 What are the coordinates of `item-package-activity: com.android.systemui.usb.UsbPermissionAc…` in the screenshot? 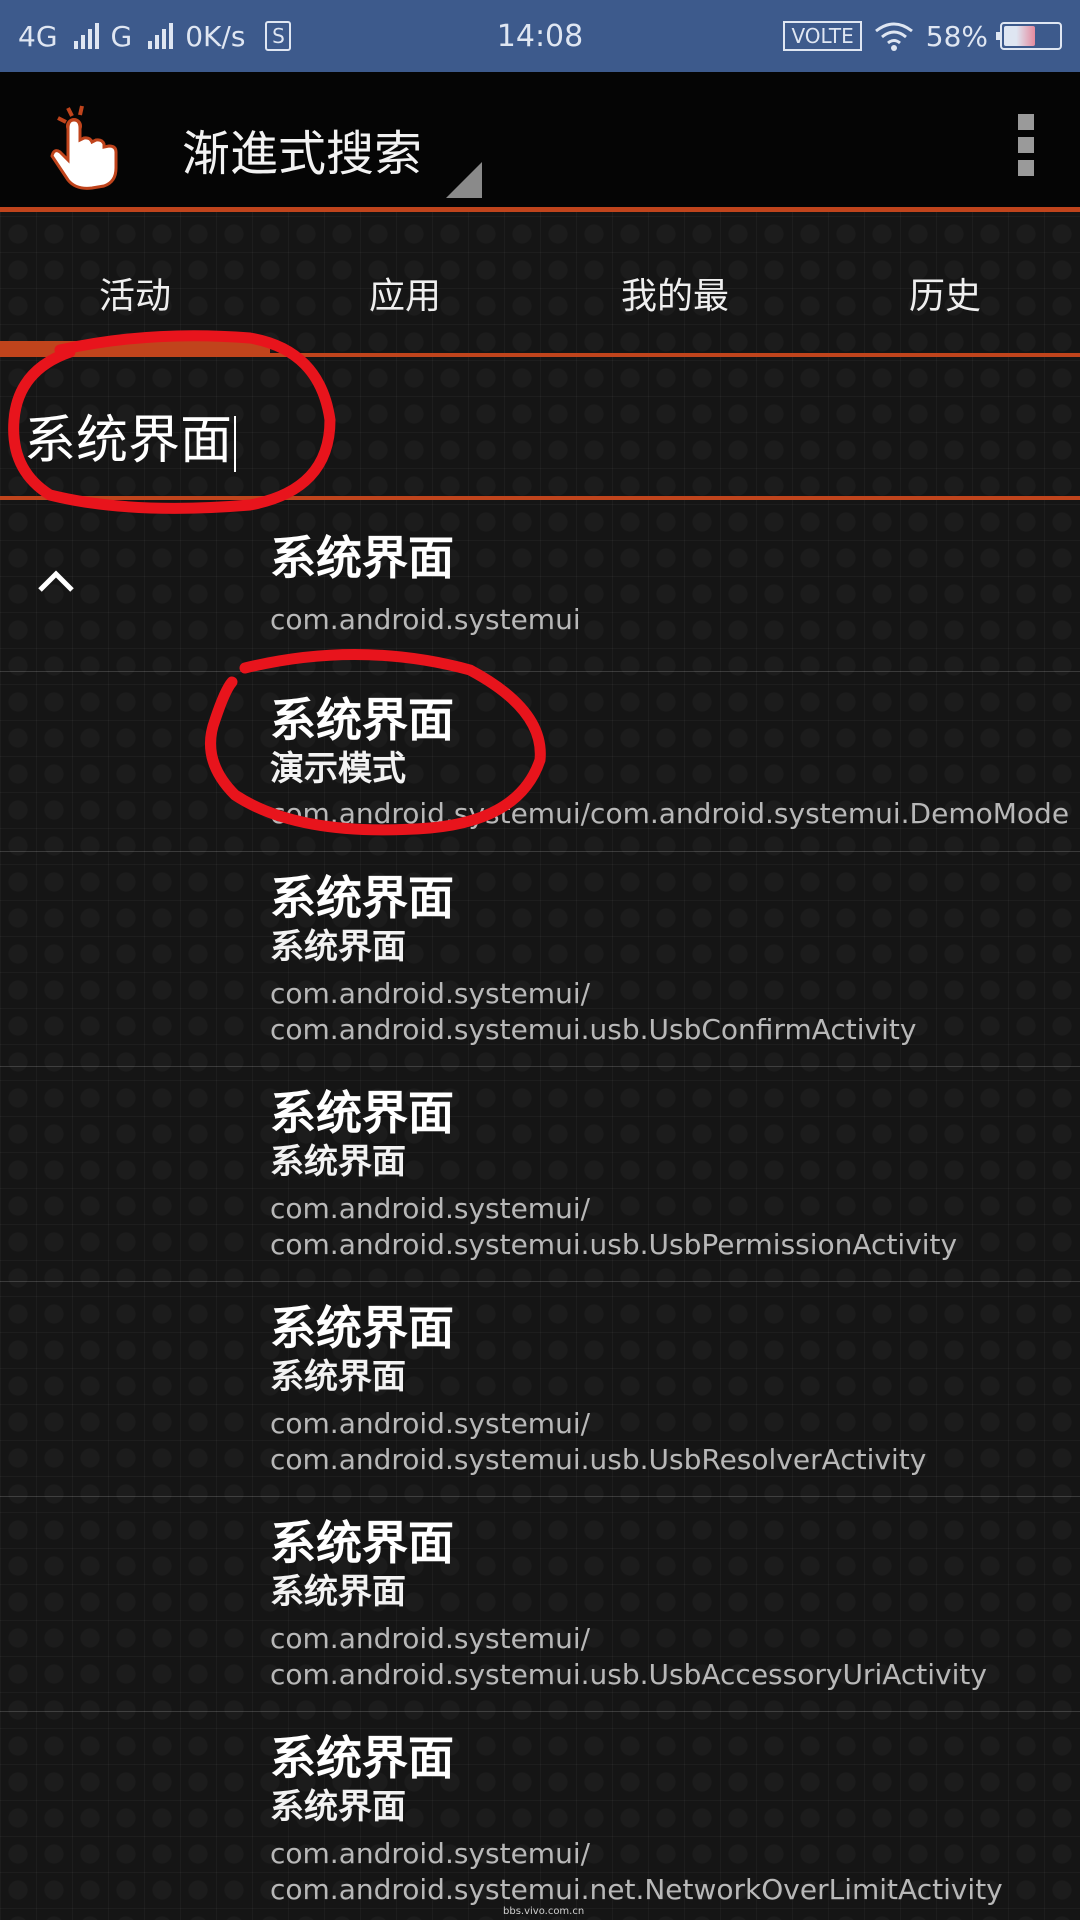 It's located at (614, 1244).